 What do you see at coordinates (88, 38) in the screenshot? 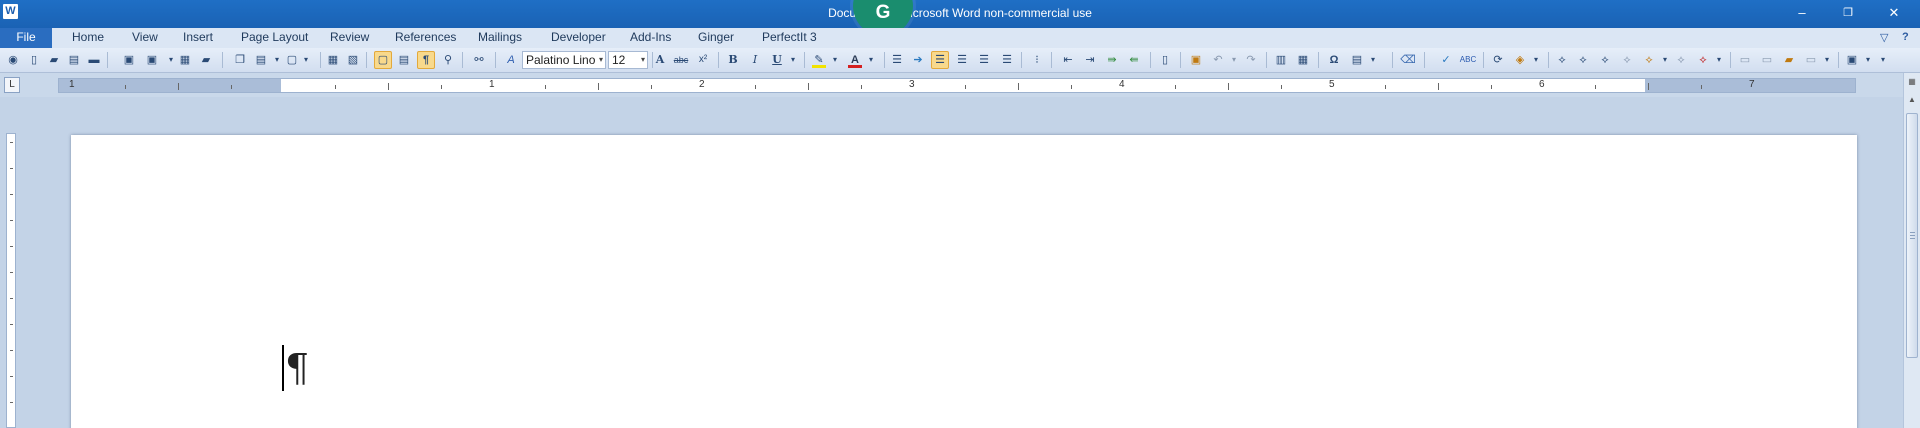
I see `tab-home: Home` at bounding box center [88, 38].